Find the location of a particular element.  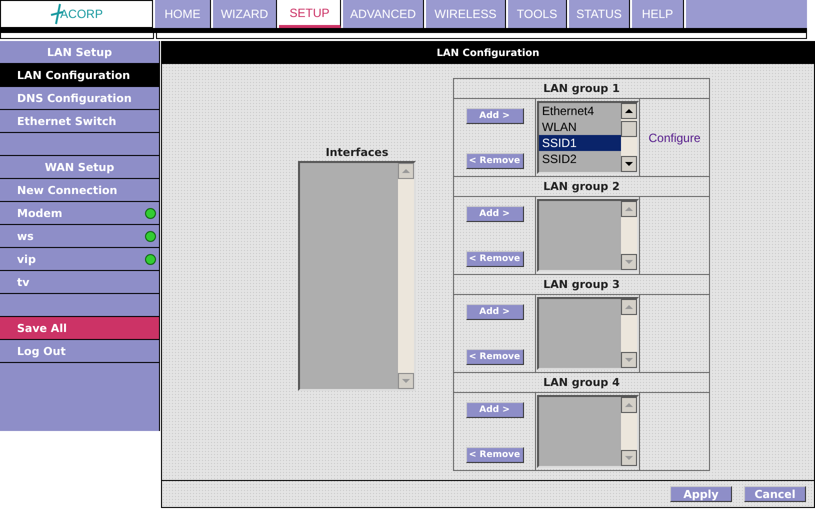

nav-tab: ADVANCED is located at coordinates (383, 14).